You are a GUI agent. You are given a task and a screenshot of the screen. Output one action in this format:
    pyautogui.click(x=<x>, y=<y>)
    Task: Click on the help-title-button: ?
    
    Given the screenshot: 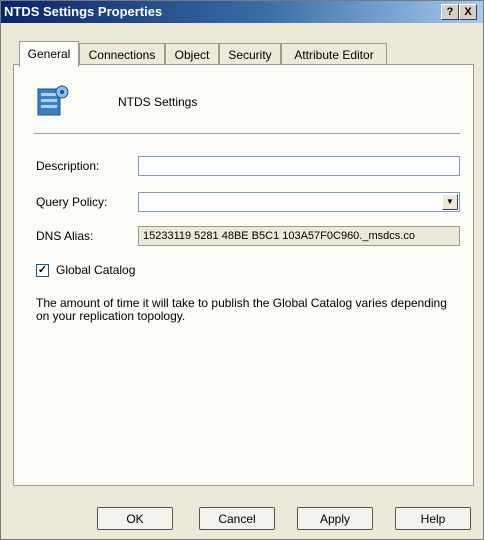 What is the action you would take?
    pyautogui.click(x=450, y=12)
    